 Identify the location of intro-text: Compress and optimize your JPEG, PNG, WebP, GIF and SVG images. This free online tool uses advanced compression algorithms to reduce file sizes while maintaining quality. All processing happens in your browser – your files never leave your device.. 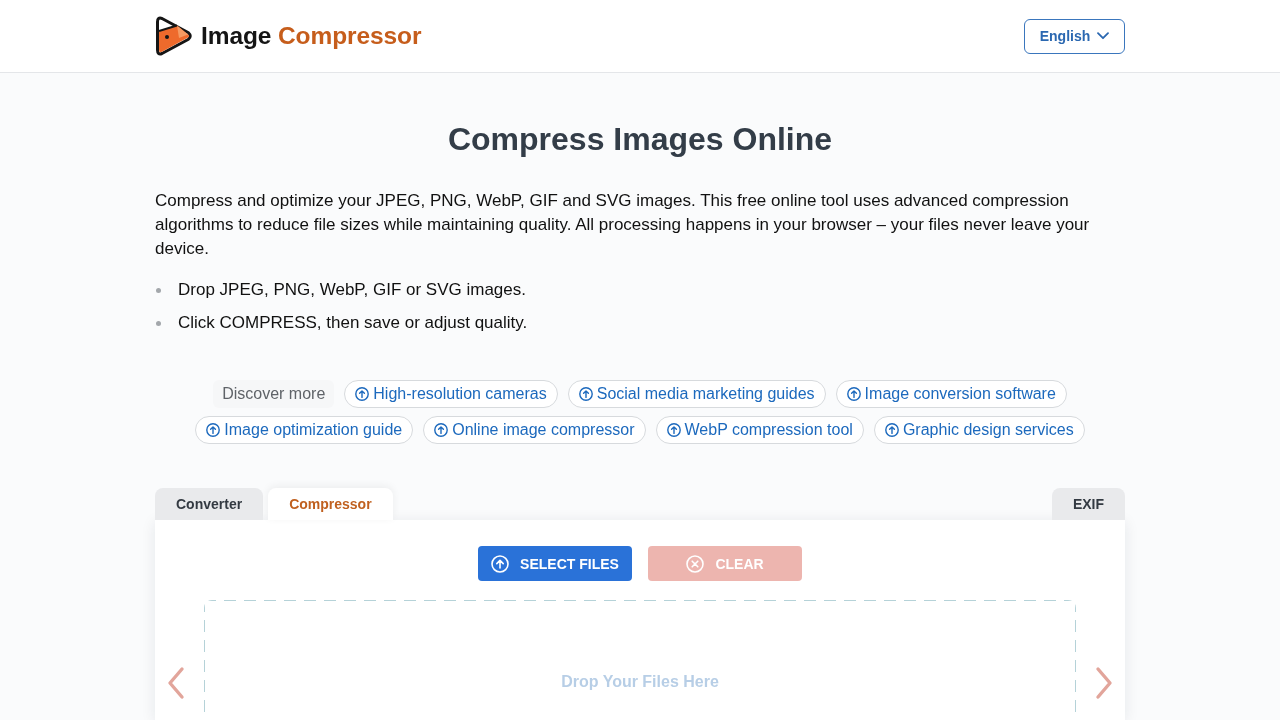
(623, 225).